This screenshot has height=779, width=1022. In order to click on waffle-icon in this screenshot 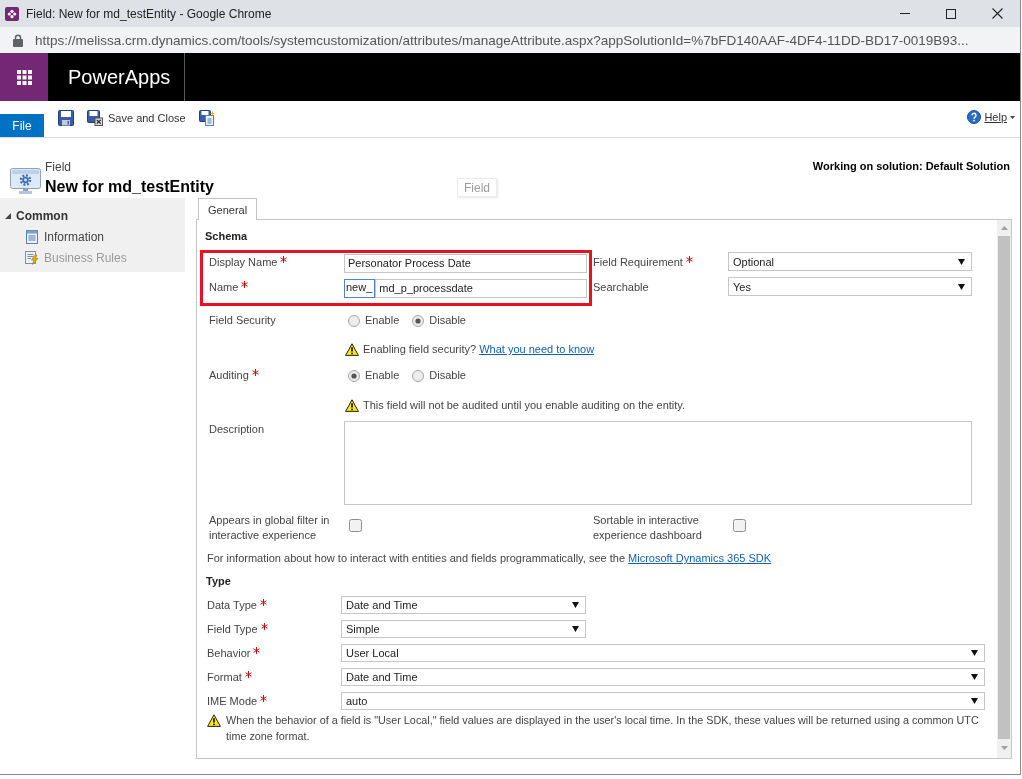, I will do `click(24, 77)`.